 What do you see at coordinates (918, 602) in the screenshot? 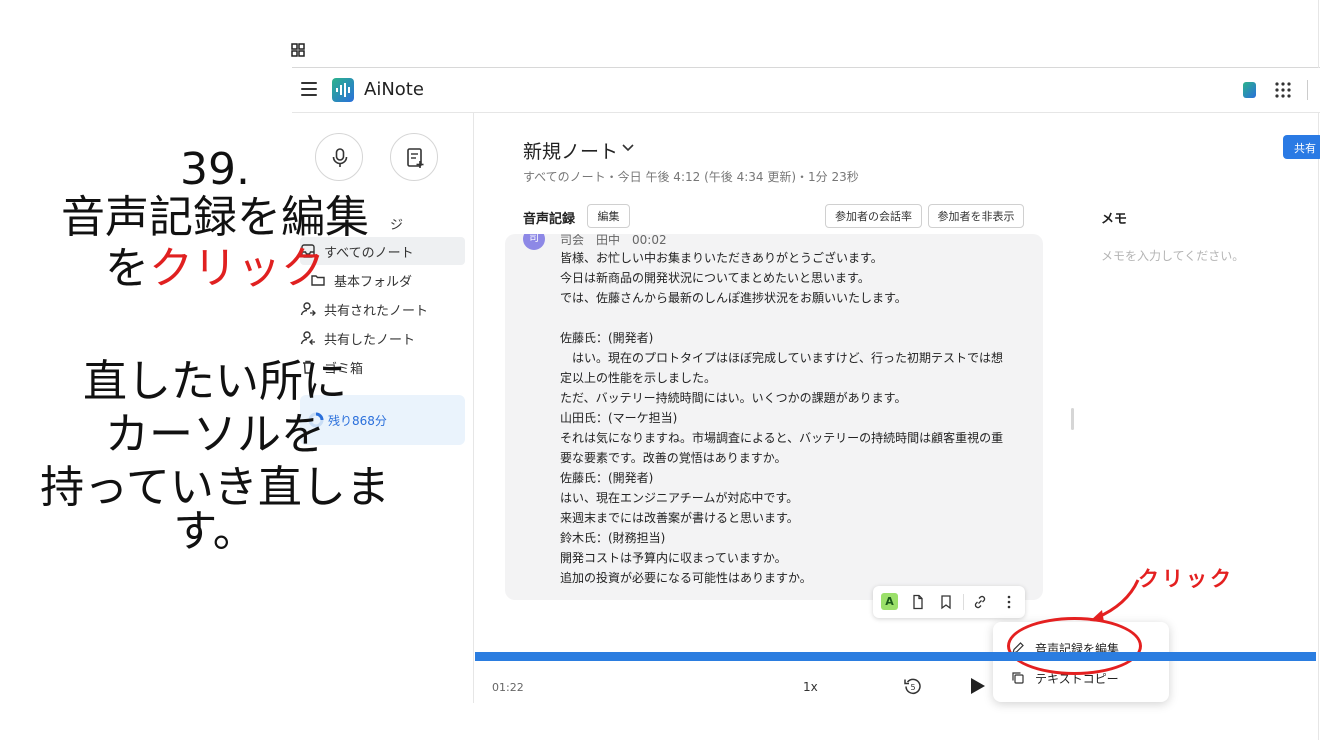
I see `document-icon` at bounding box center [918, 602].